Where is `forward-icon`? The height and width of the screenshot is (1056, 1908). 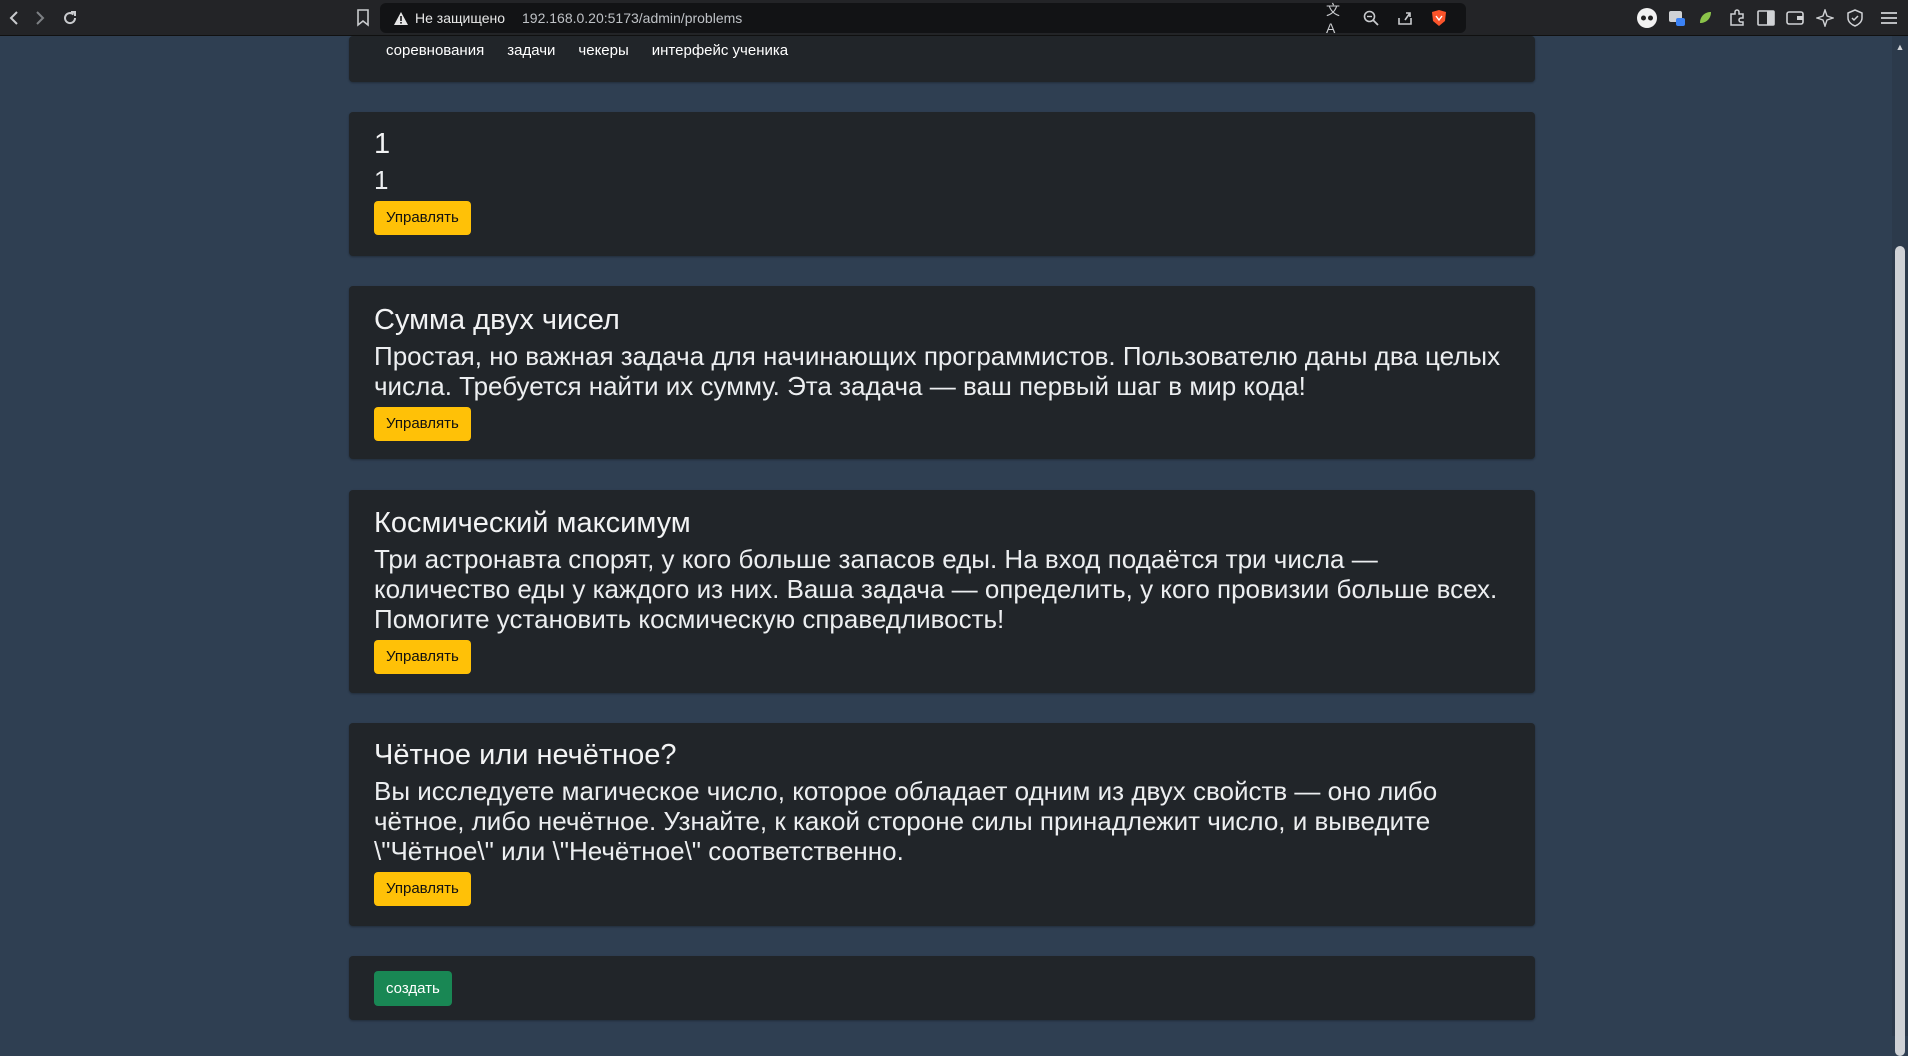 forward-icon is located at coordinates (40, 18).